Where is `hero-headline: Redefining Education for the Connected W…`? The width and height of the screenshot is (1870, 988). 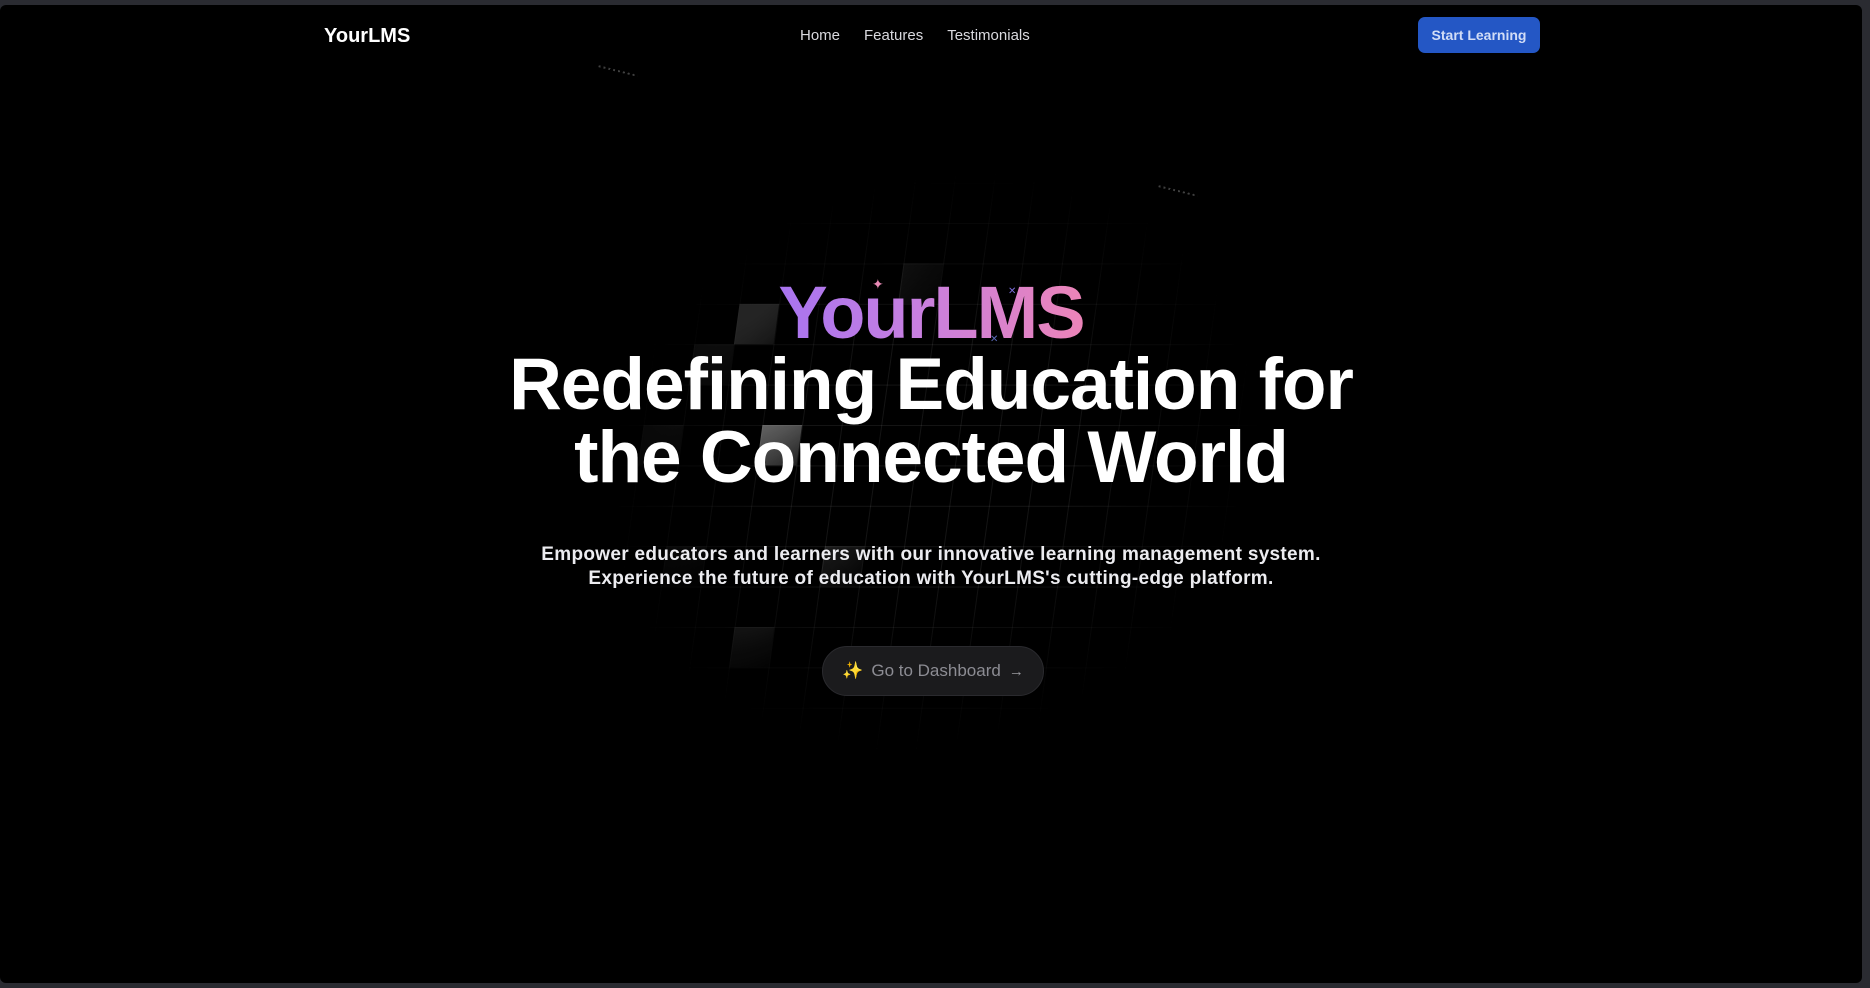 hero-headline: Redefining Education for the Connected W… is located at coordinates (931, 421).